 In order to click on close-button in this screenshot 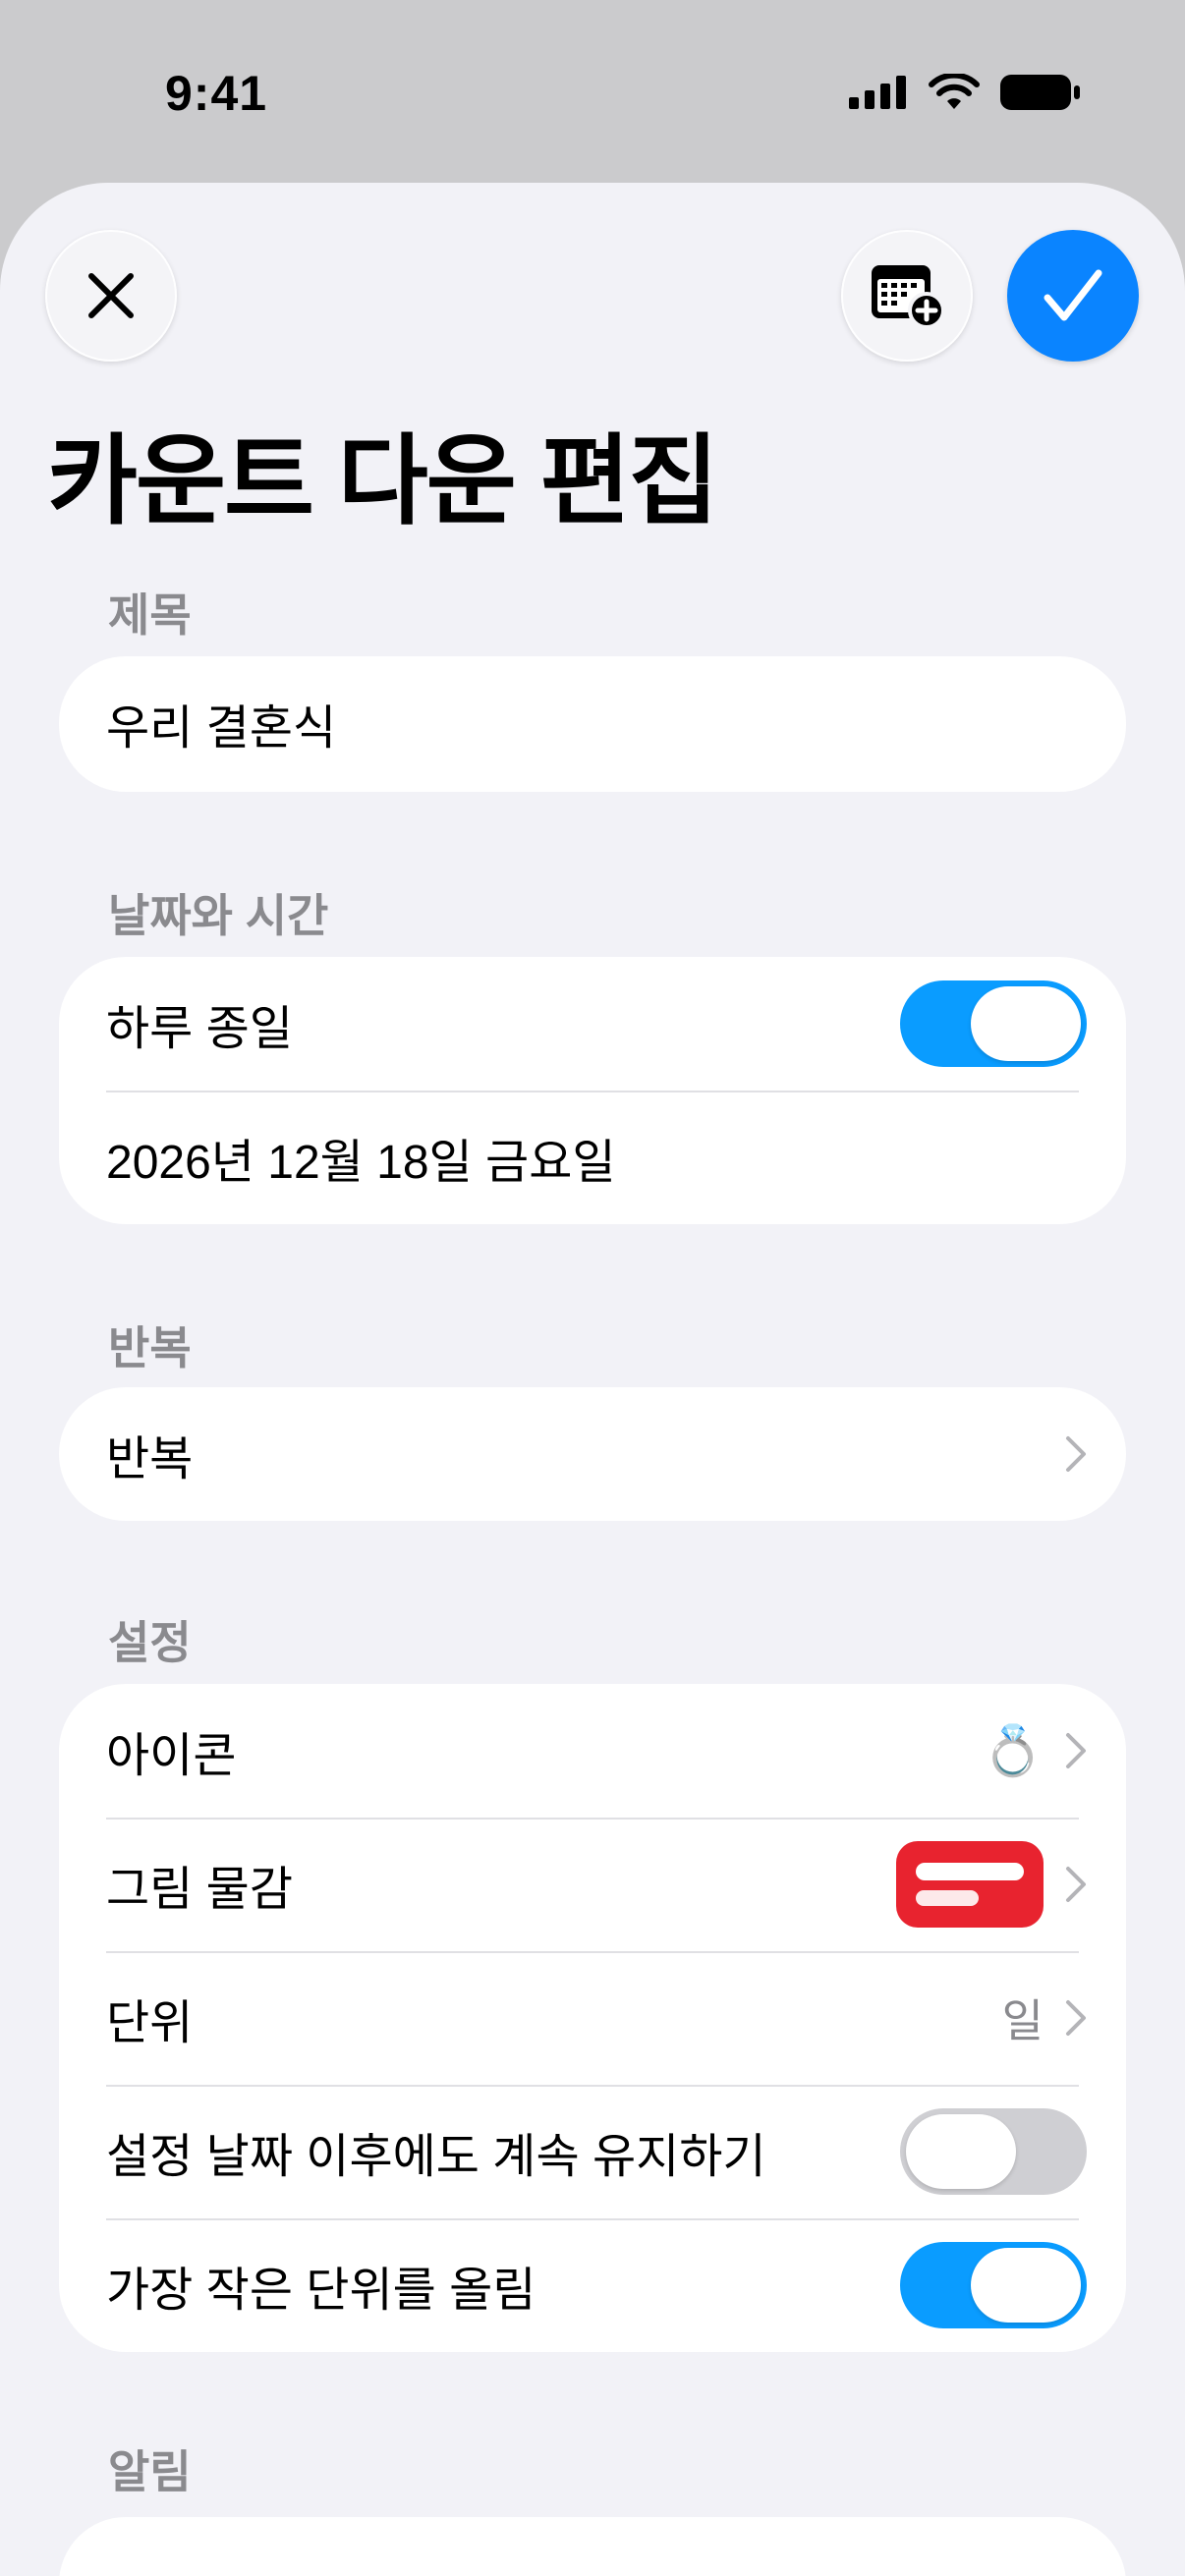, I will do `click(111, 296)`.